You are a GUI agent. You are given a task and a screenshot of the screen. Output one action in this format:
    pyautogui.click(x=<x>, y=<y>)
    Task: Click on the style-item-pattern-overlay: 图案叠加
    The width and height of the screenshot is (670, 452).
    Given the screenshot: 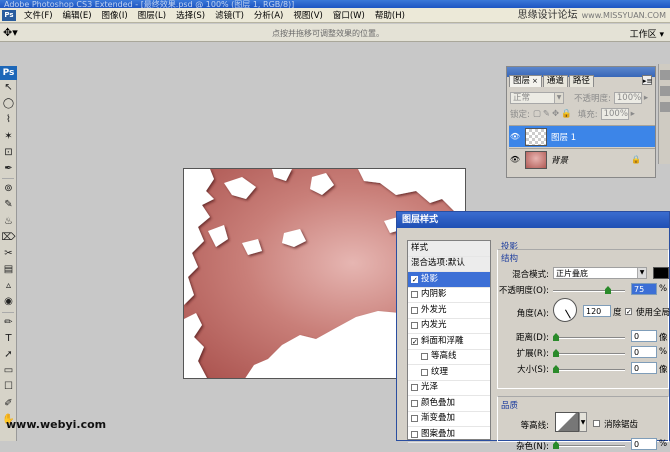 What is the action you would take?
    pyautogui.click(x=449, y=435)
    